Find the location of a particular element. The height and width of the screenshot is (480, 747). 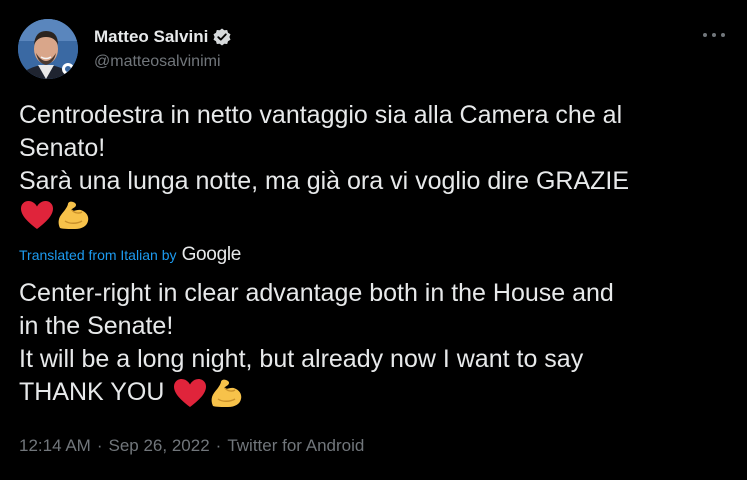

translated-line: in the Senate! is located at coordinates (96, 326).